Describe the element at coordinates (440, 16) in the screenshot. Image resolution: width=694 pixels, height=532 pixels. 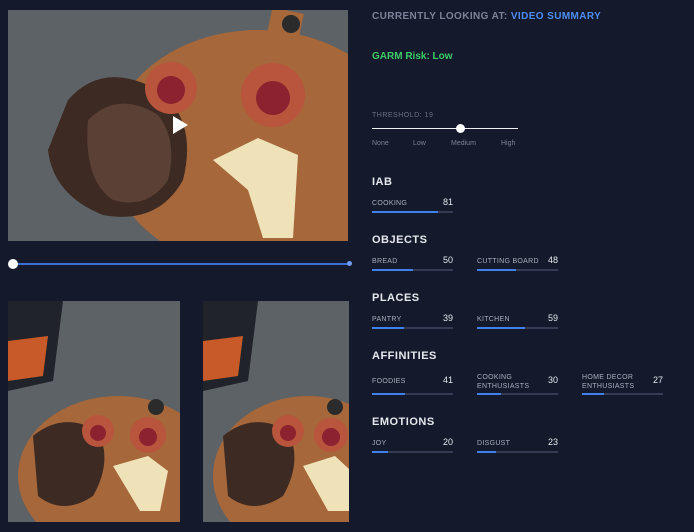
I see `looking-prefix: CURRENTLY LOOKING AT:` at that location.